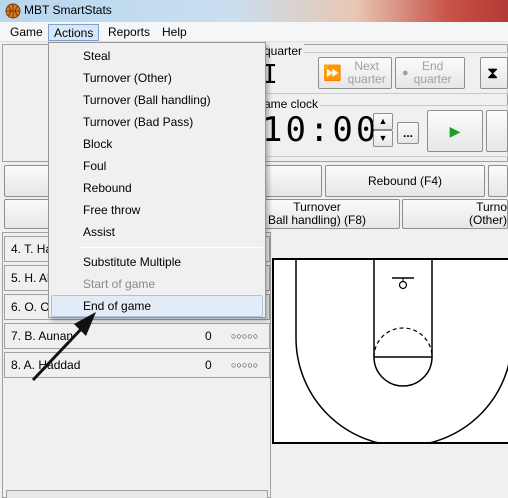 The image size is (508, 498). What do you see at coordinates (32, 307) in the screenshot?
I see `player-name: 6. O. Ol` at bounding box center [32, 307].